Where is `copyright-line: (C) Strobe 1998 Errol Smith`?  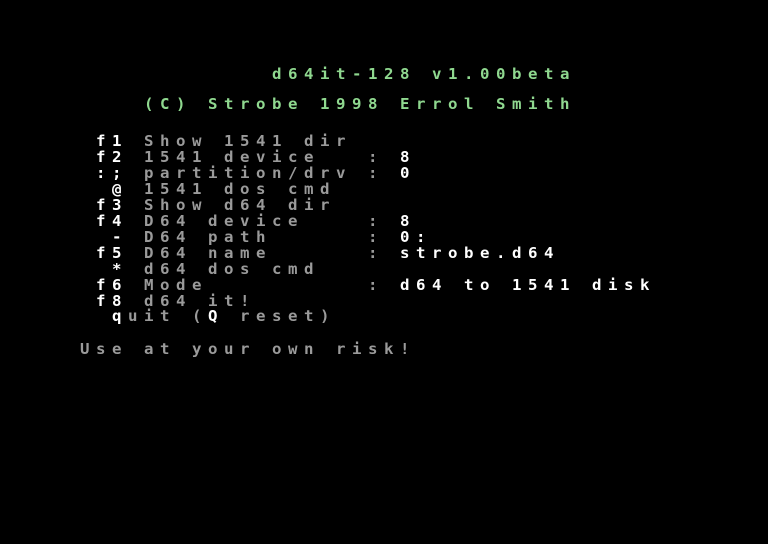
copyright-line: (C) Strobe 1998 Errol Smith is located at coordinates (384, 104).